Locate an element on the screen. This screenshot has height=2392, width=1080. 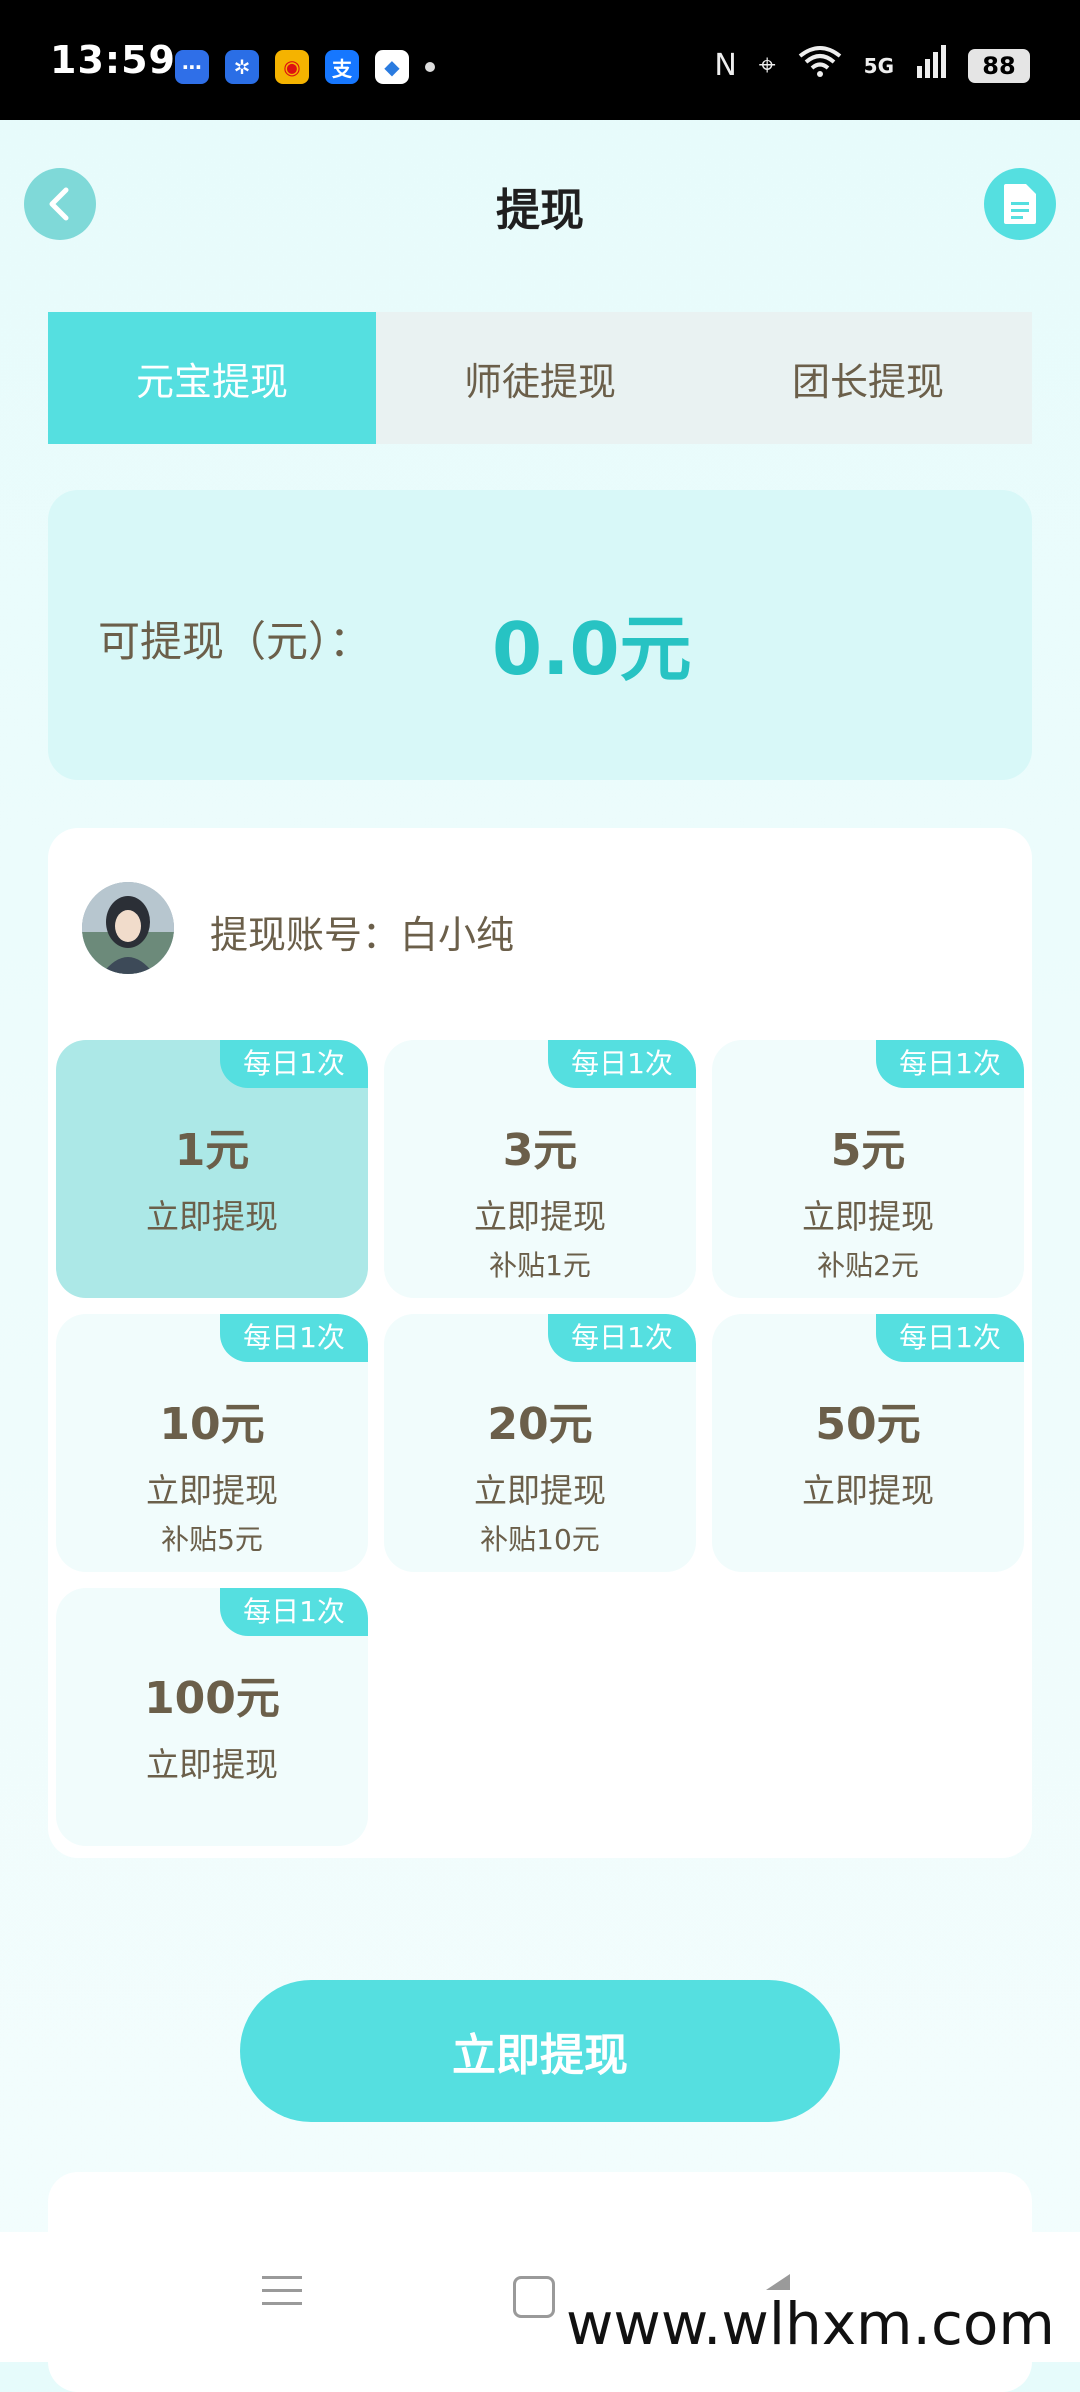
home-icon is located at coordinates (534, 2297).